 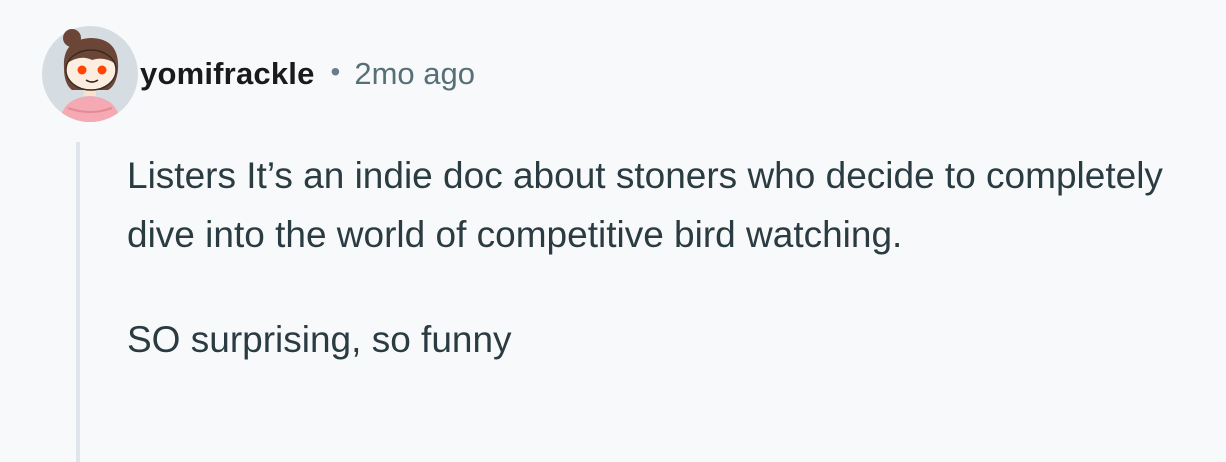 I want to click on comment-paragraph: SO surprising, so funny, so click(x=319, y=339).